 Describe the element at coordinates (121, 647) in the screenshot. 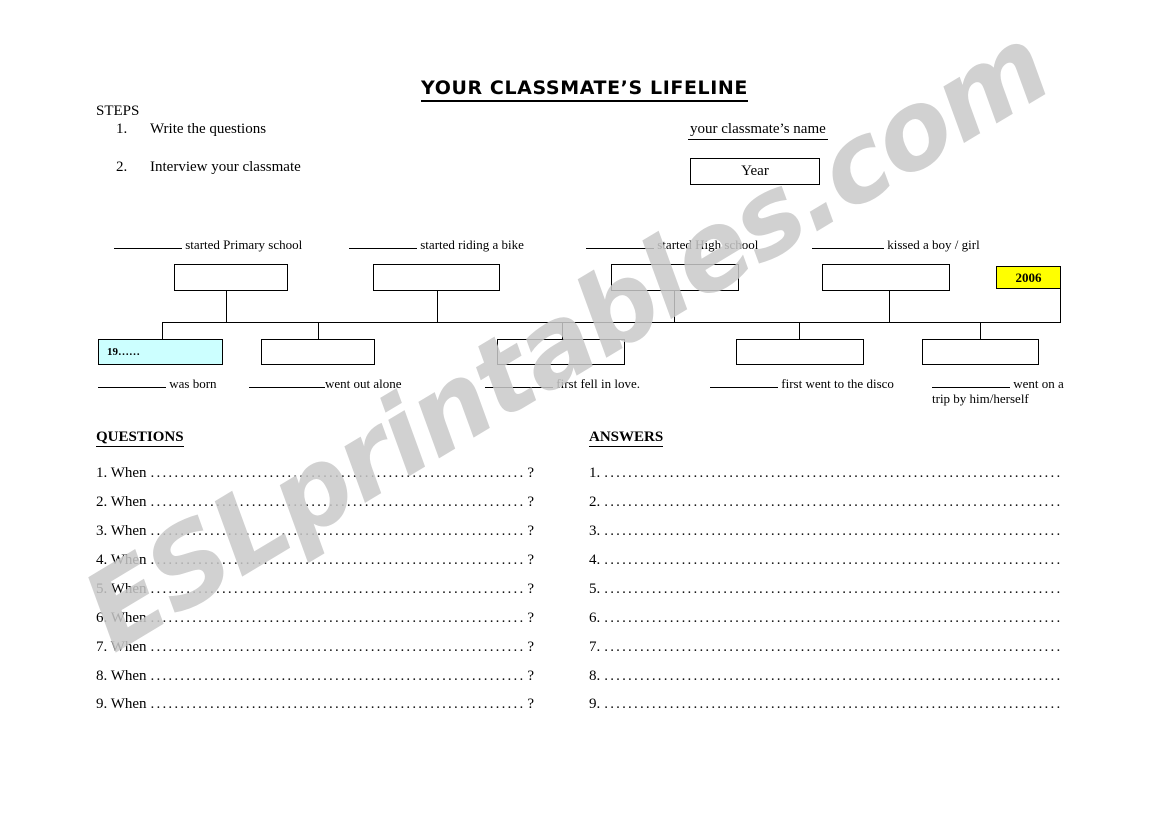

I see `question-lead: 7. When` at that location.